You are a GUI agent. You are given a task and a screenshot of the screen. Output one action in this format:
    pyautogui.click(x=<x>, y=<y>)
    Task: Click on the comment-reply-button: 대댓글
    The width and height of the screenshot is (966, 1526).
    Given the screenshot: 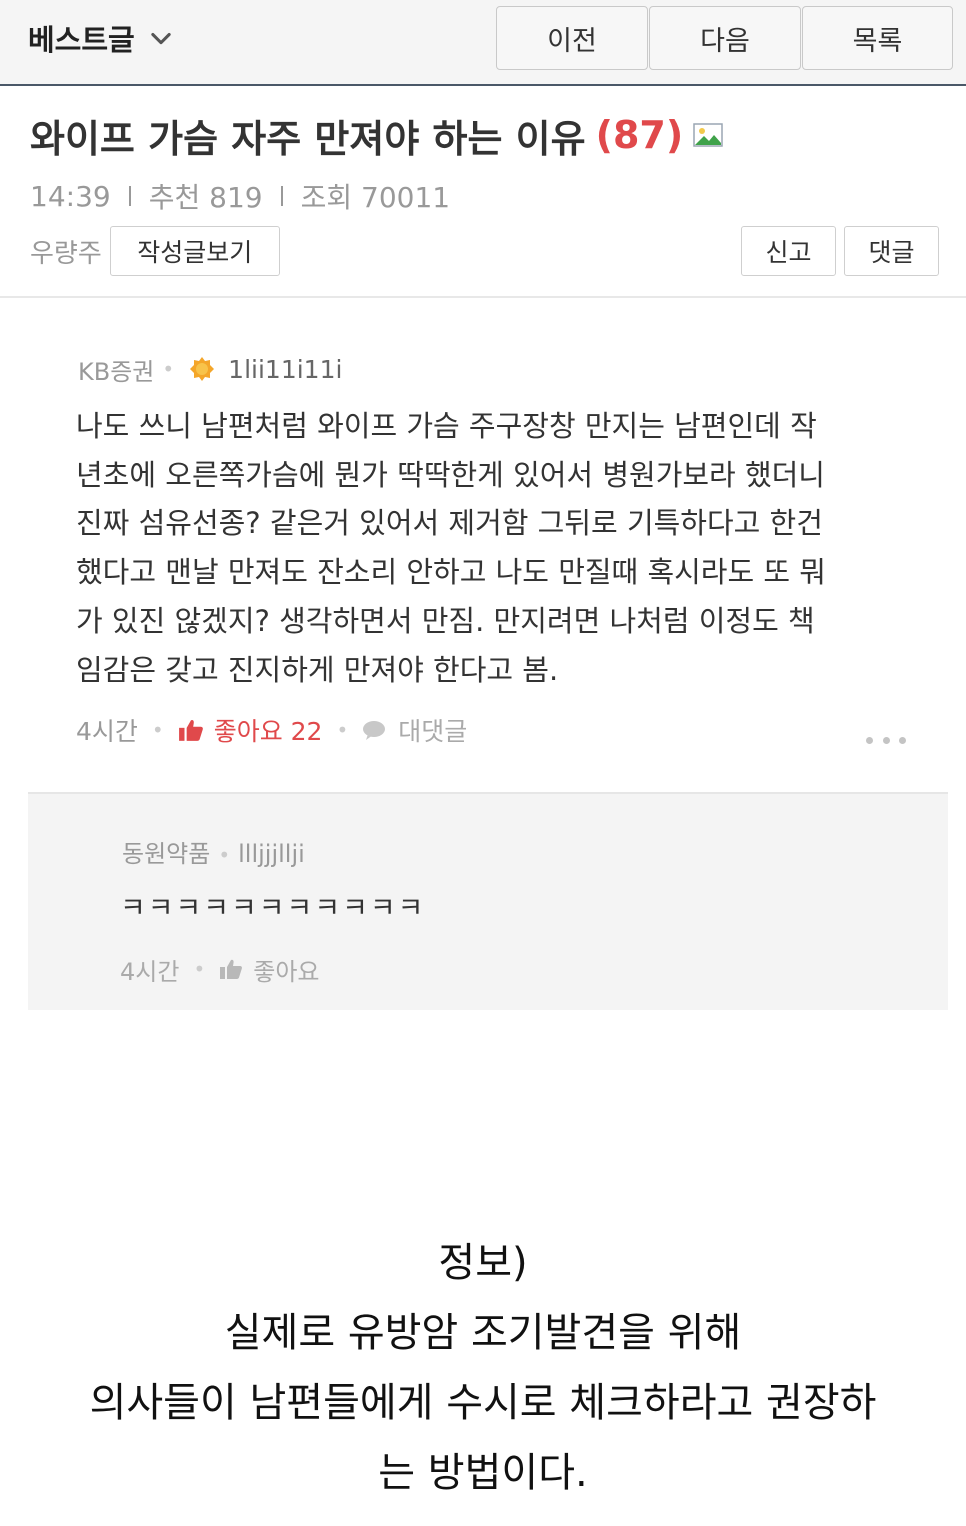 What is the action you would take?
    pyautogui.click(x=414, y=730)
    